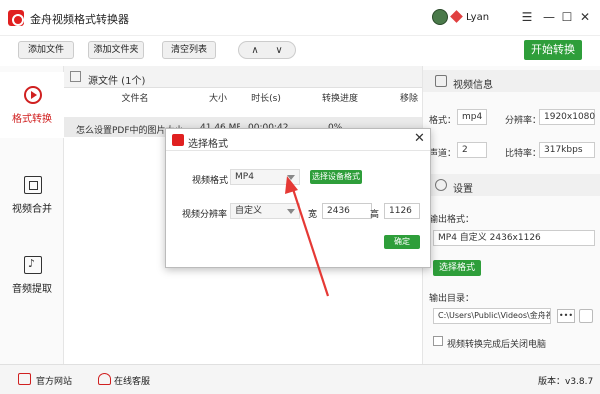  Describe the element at coordinates (300, 51) in the screenshot. I see `toolbar: 添加文件 添加文件夹 清空列表 ∧ ∨ 开始转换` at that location.